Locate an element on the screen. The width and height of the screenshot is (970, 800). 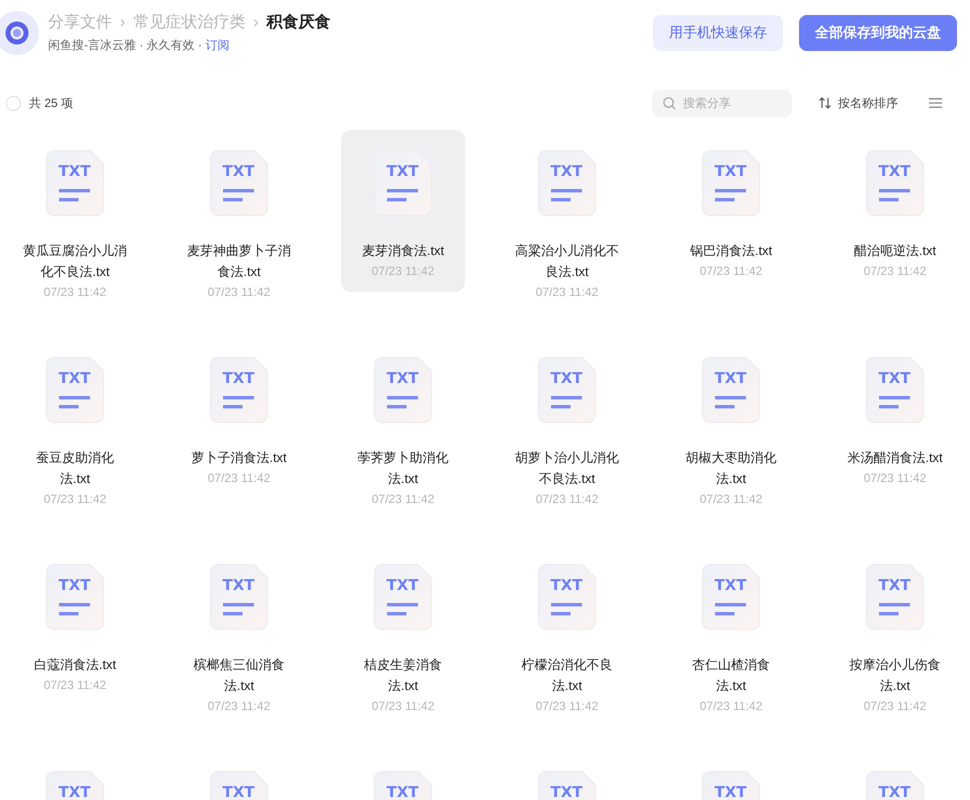
file-card: TXT 麦芽消食法.txt 07/23 11:42 is located at coordinates (403, 211).